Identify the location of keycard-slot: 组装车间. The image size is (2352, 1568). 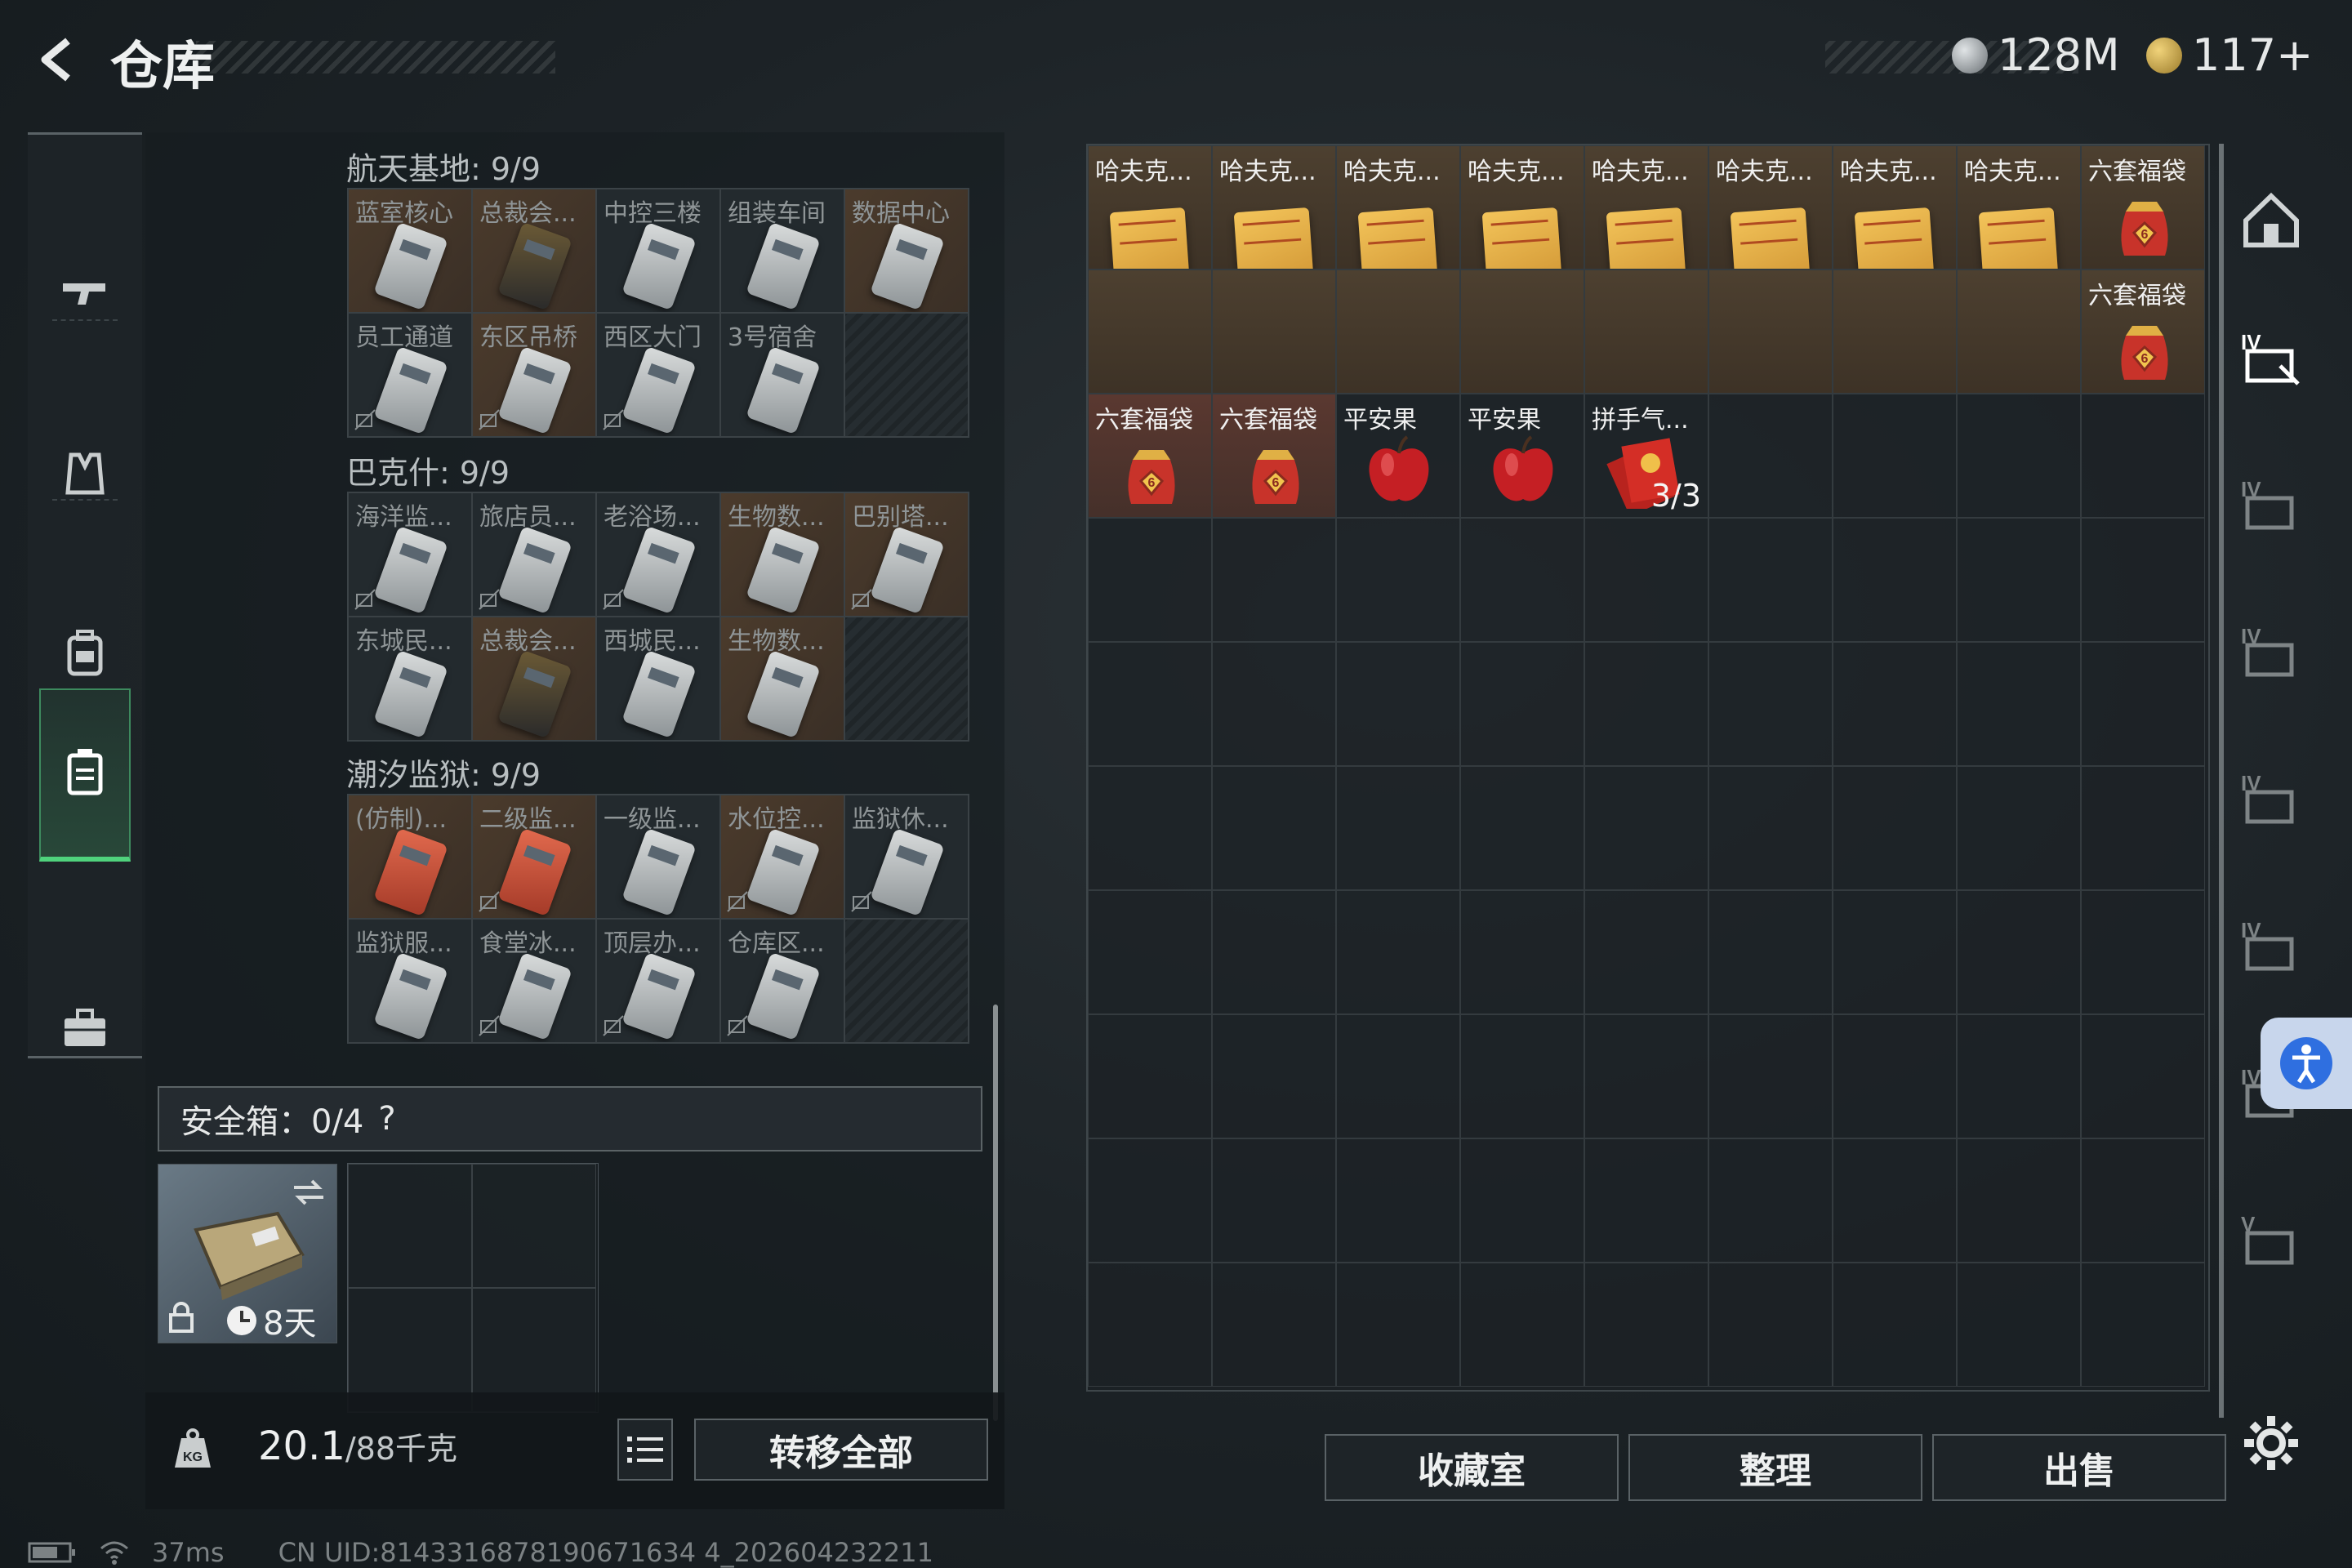
(782, 251).